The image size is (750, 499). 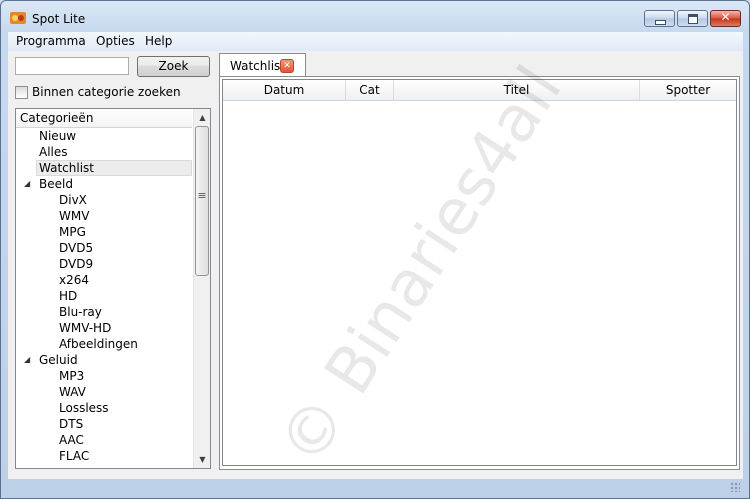 What do you see at coordinates (76, 248) in the screenshot?
I see `tree-item-label: DVD5` at bounding box center [76, 248].